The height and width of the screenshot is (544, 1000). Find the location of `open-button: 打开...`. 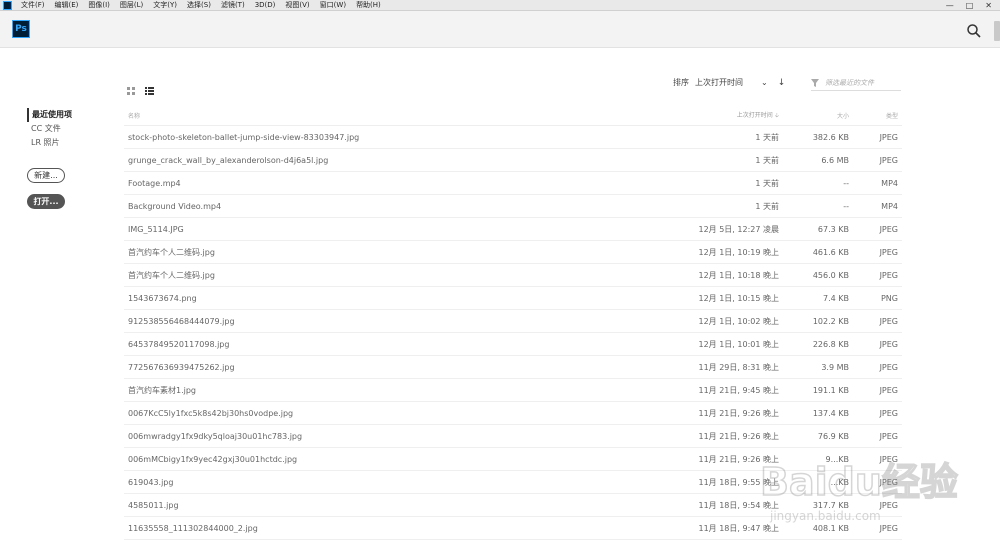

open-button: 打开... is located at coordinates (46, 201).